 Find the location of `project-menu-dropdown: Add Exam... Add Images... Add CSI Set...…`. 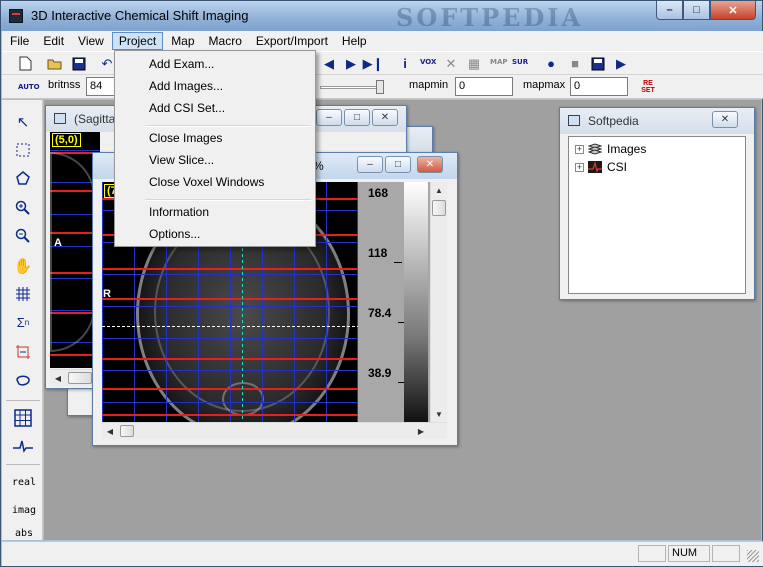

project-menu-dropdown: Add Exam... Add Images... Add CSI Set...… is located at coordinates (215, 148).